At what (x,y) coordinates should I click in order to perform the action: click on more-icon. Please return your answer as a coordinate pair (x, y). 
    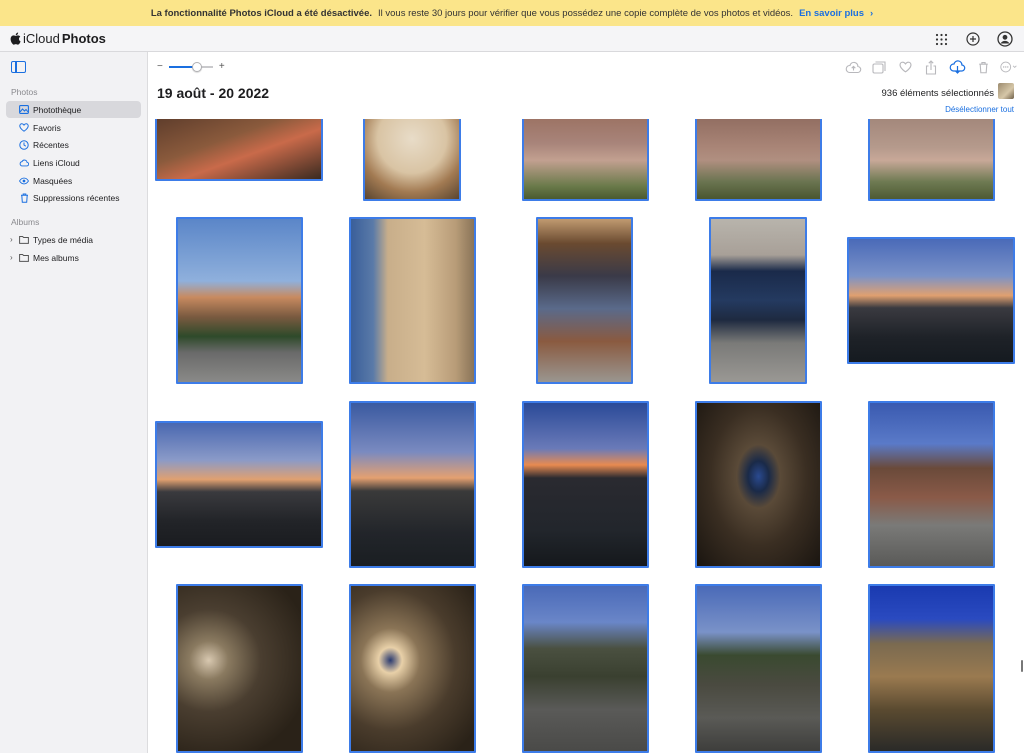
    Looking at the image, I should click on (1009, 67).